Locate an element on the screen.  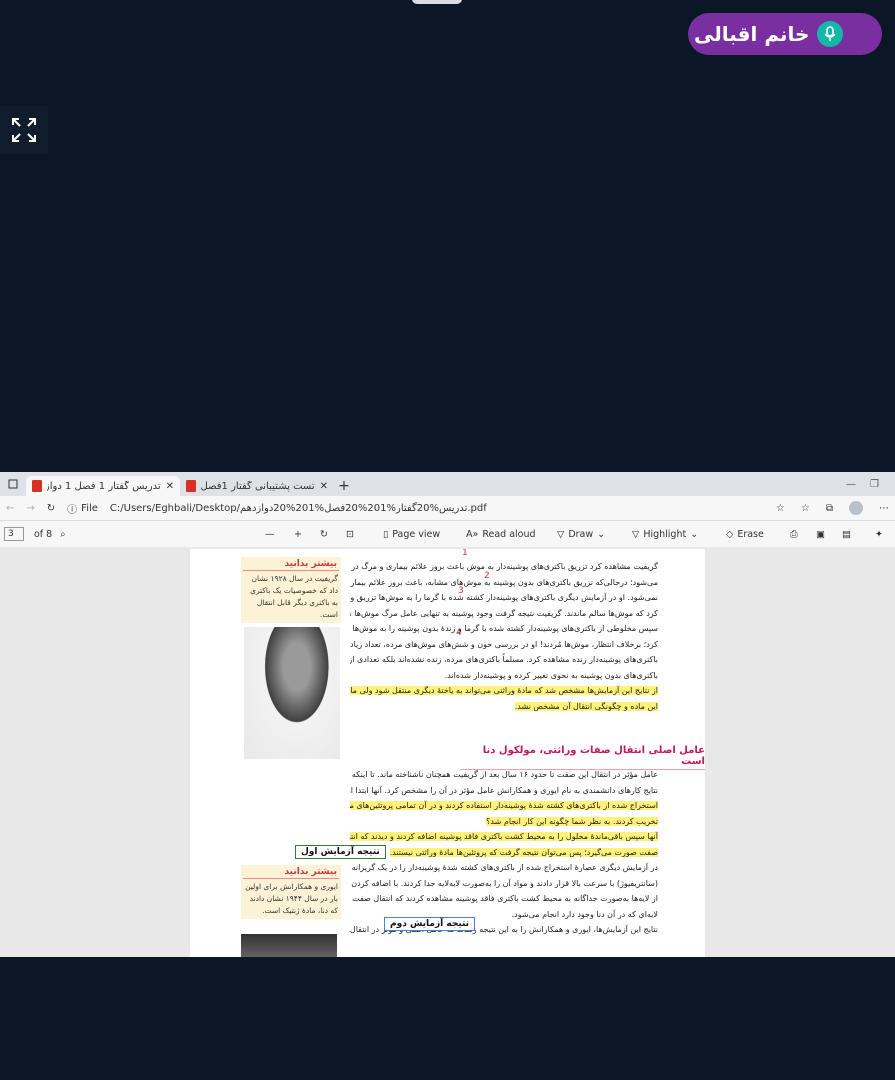
read-aloud-label: Read aloud is located at coordinates (509, 534).